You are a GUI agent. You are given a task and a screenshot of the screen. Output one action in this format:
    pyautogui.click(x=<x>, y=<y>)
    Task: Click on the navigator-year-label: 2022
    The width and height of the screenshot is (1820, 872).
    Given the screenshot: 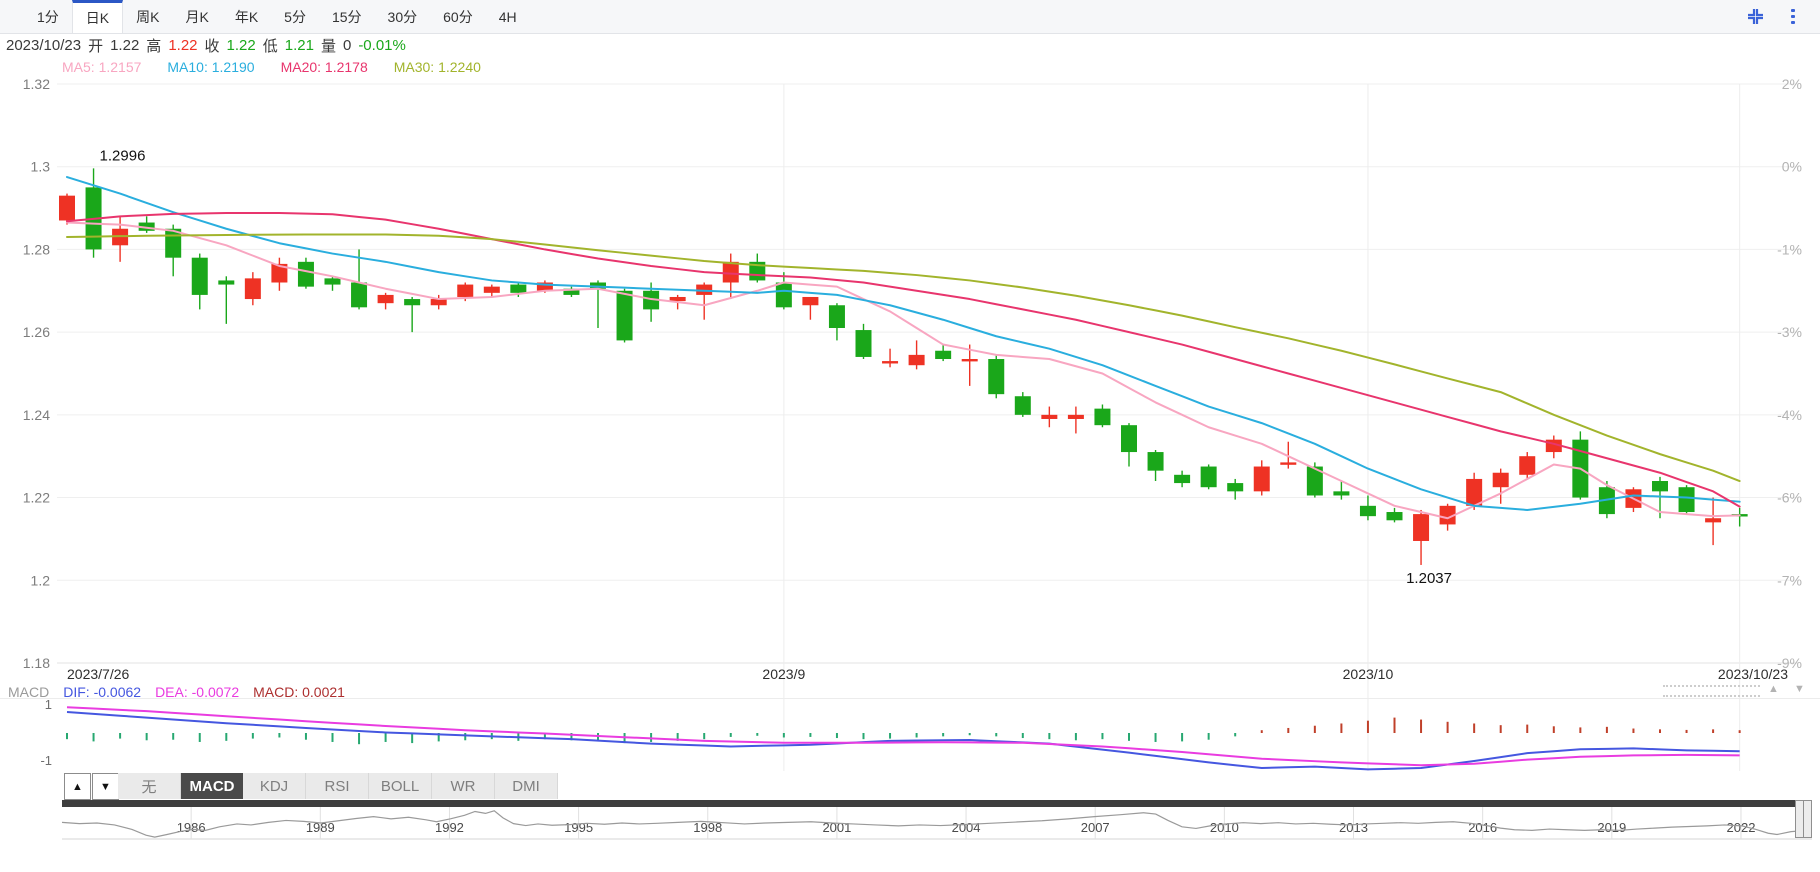 What is the action you would take?
    pyautogui.click(x=1741, y=827)
    